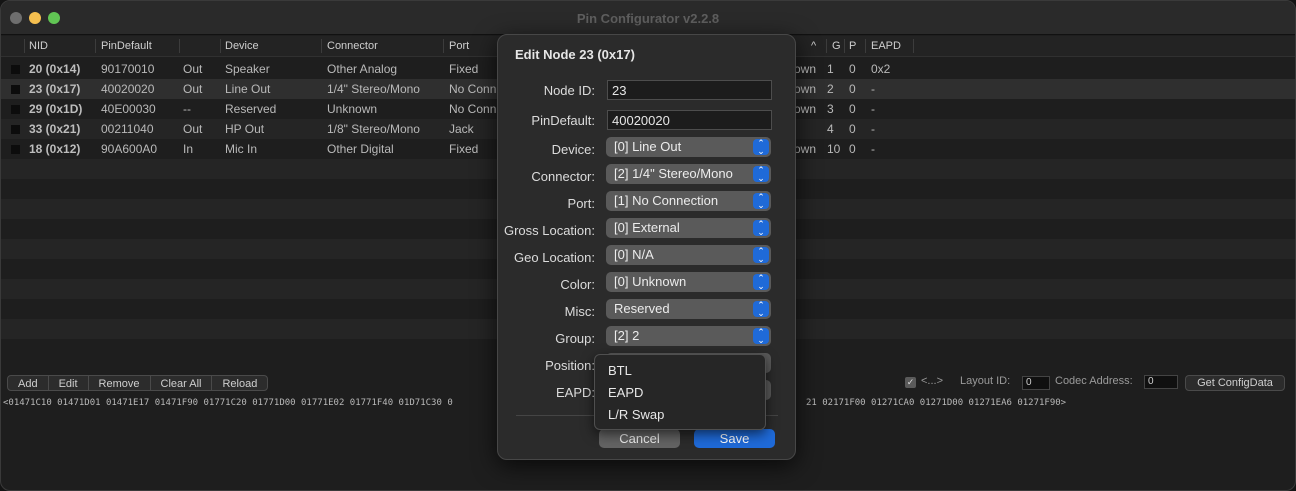 This screenshot has width=1296, height=491. Describe the element at coordinates (373, 89) in the screenshot. I see `cell-connector: 1/4" Stereo/Mono` at that location.